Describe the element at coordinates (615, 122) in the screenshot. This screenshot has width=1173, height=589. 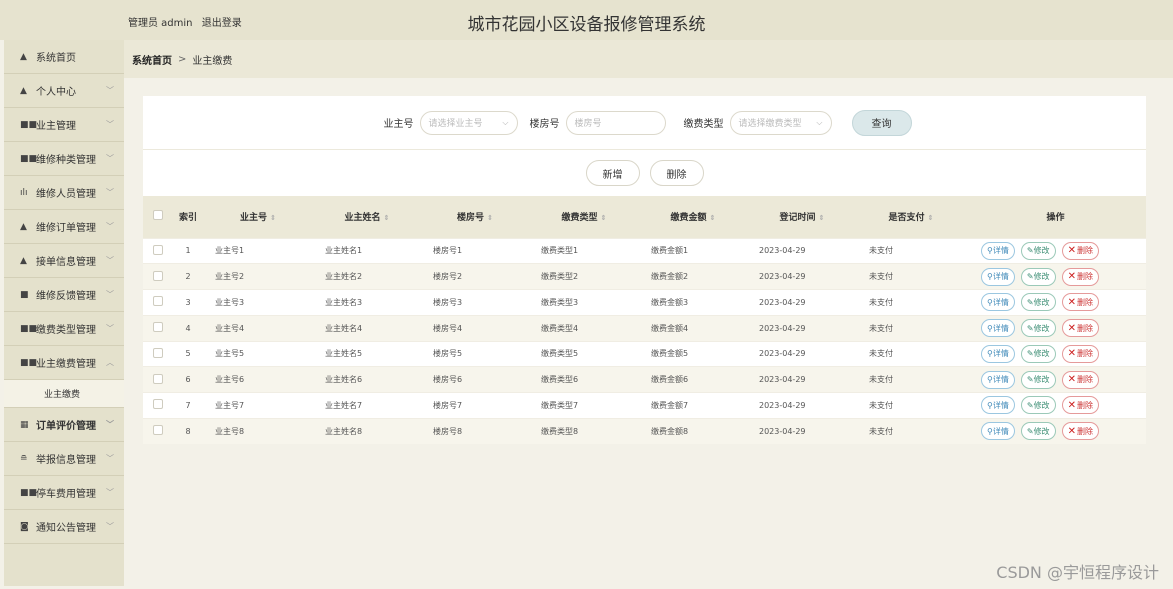
I see `room-input: 楼房号` at that location.